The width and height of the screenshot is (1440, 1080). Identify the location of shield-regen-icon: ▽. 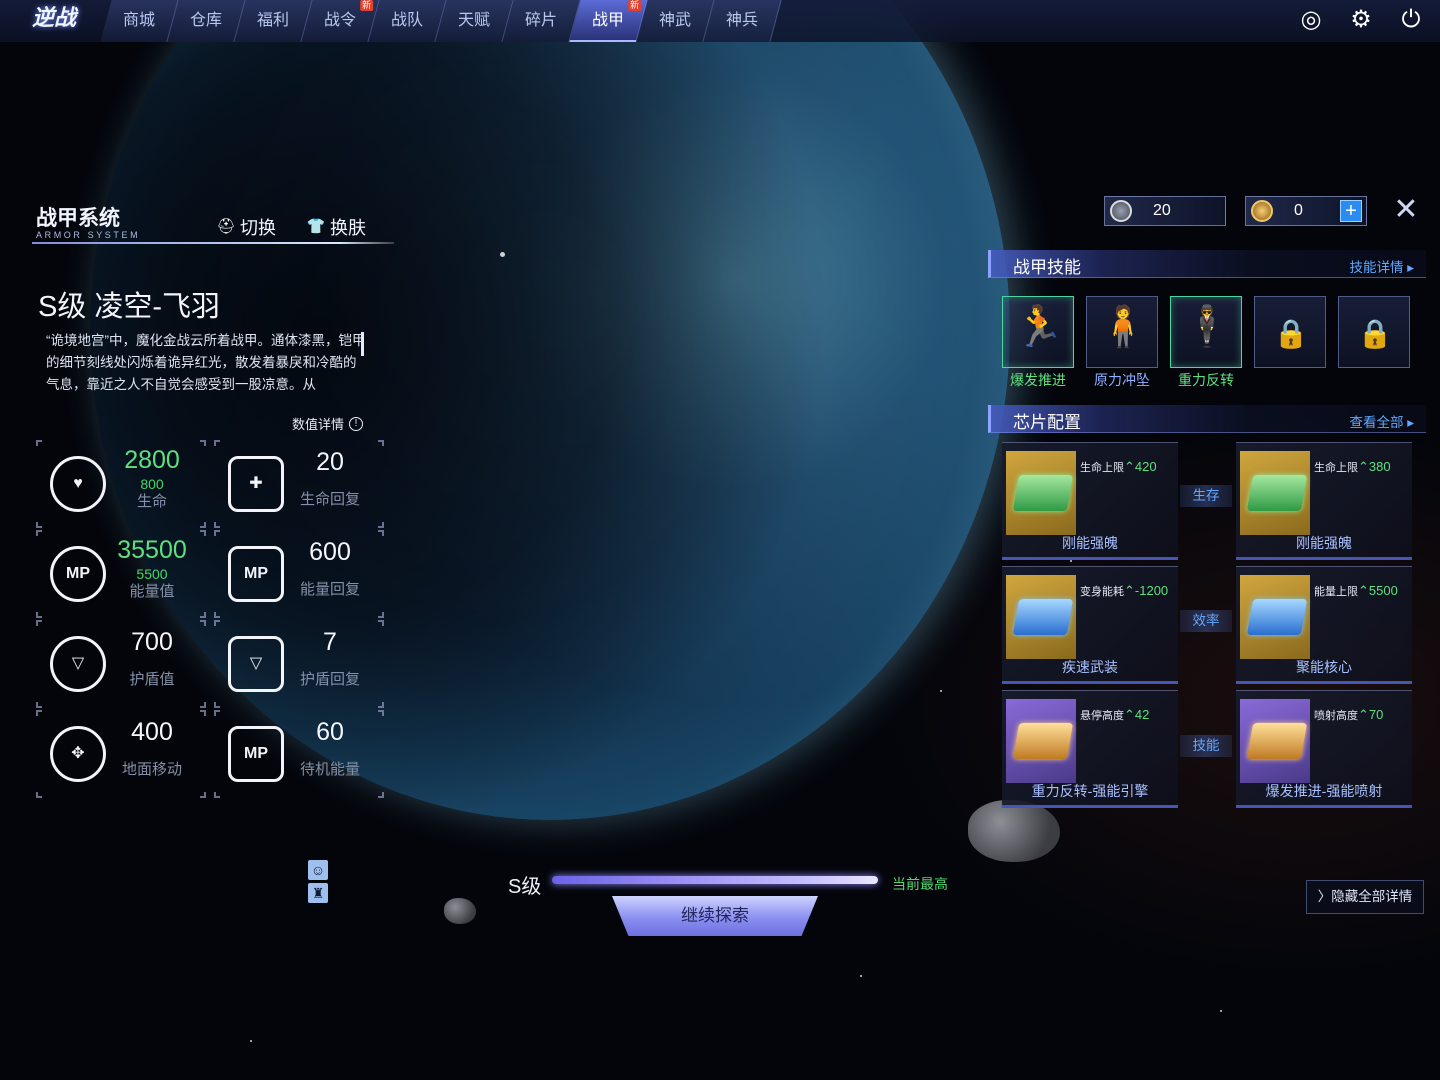
(256, 664).